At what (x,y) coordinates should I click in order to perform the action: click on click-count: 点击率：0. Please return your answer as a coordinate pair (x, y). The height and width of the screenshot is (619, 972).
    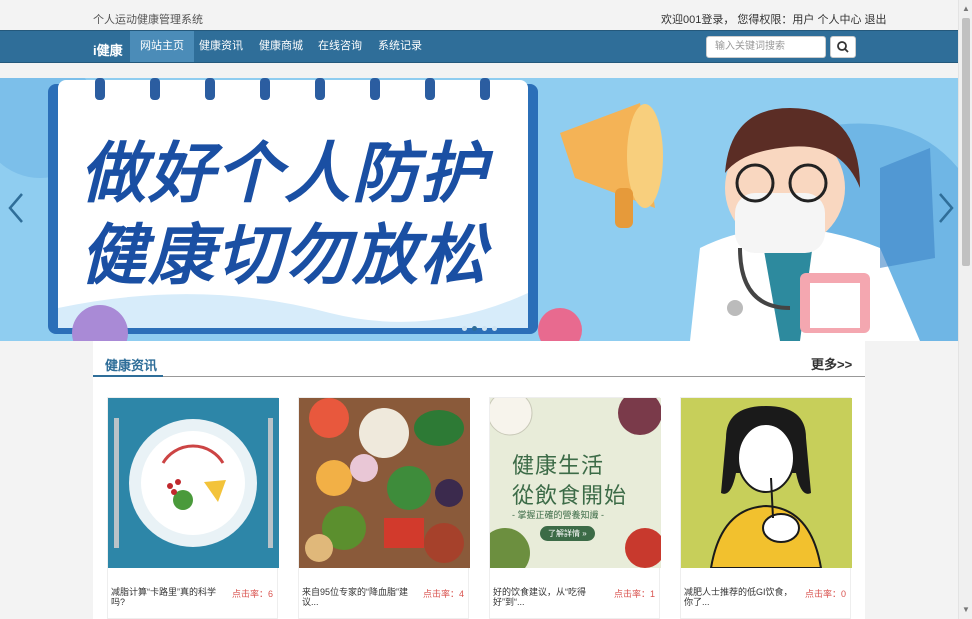
    Looking at the image, I should click on (825, 594).